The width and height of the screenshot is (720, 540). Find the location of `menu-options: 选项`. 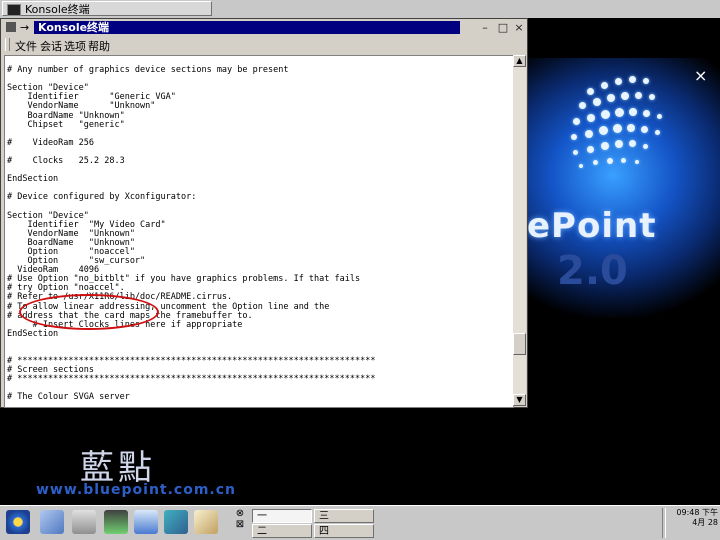

menu-options: 选项 is located at coordinates (75, 46).